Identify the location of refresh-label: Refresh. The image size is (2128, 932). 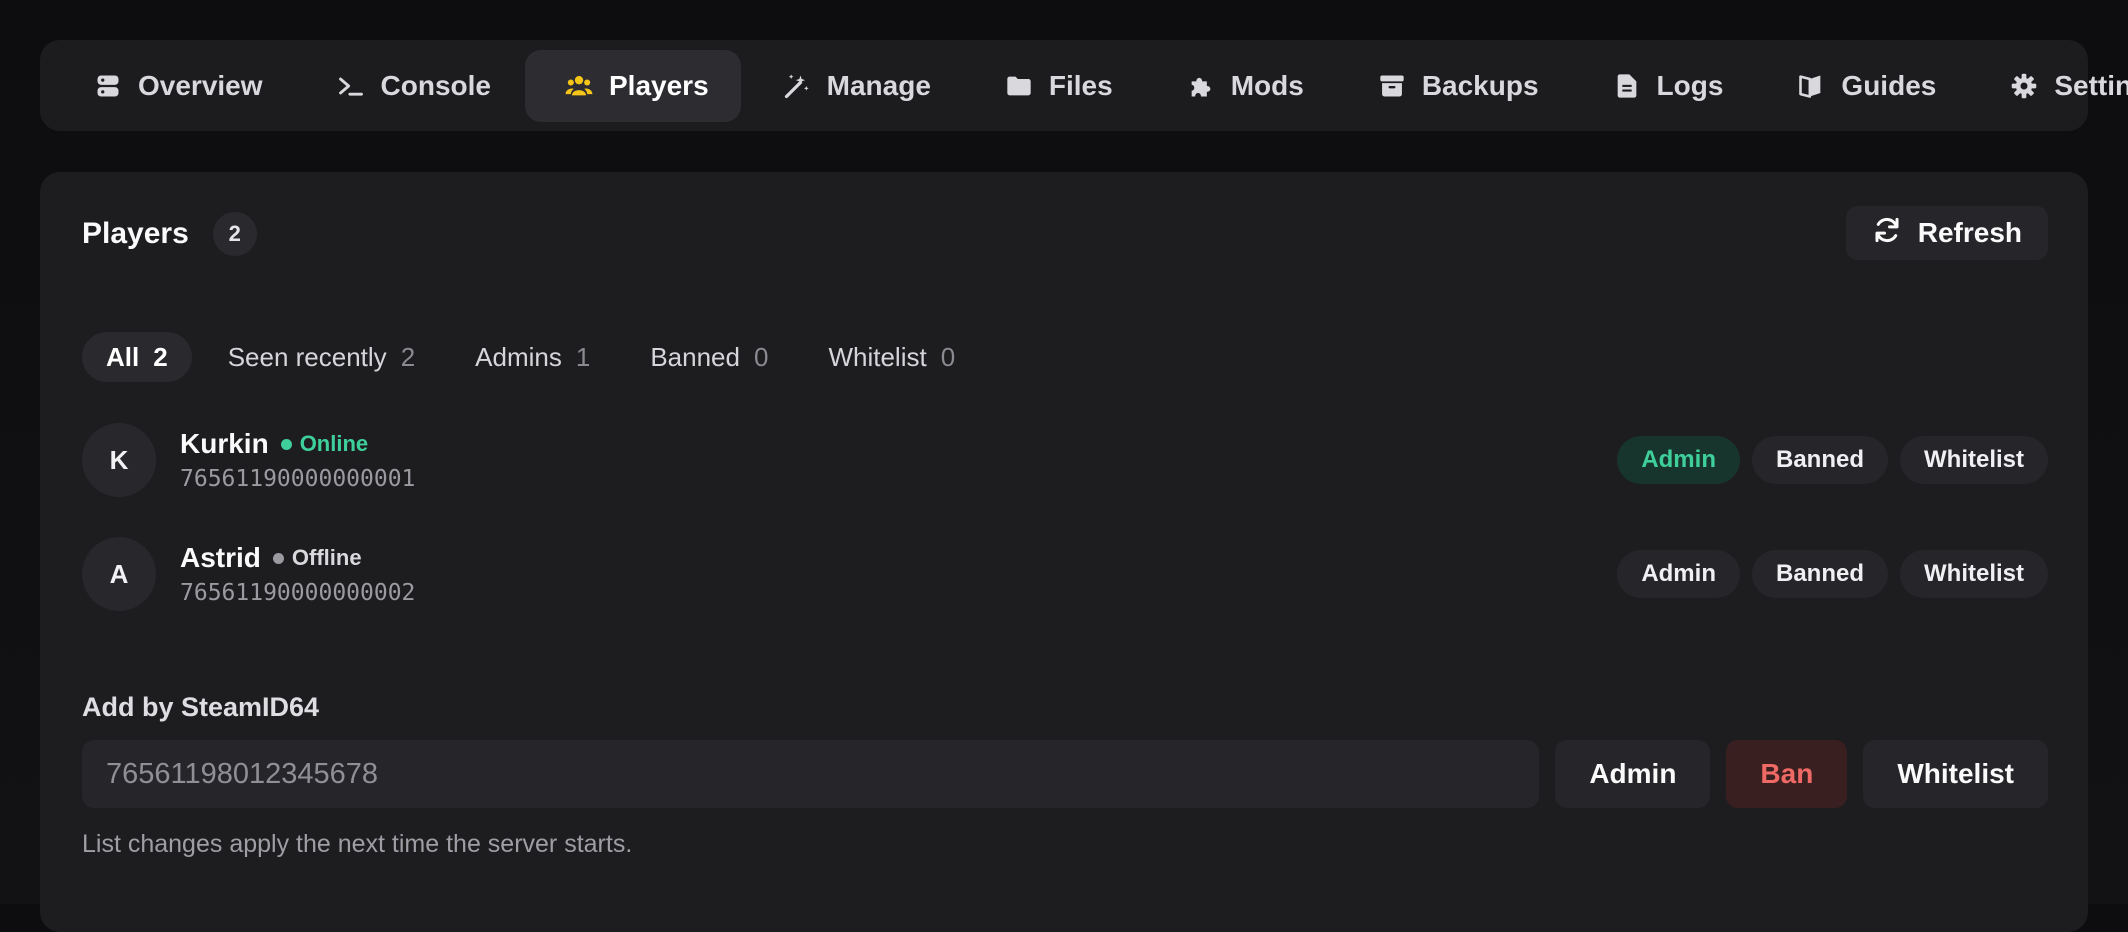
(1969, 232).